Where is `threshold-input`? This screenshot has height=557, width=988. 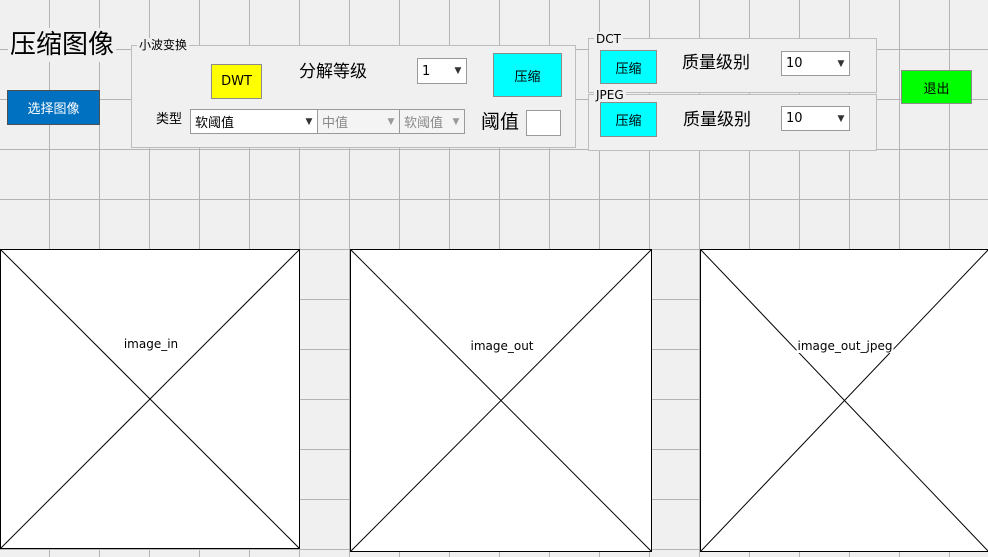 threshold-input is located at coordinates (543, 123).